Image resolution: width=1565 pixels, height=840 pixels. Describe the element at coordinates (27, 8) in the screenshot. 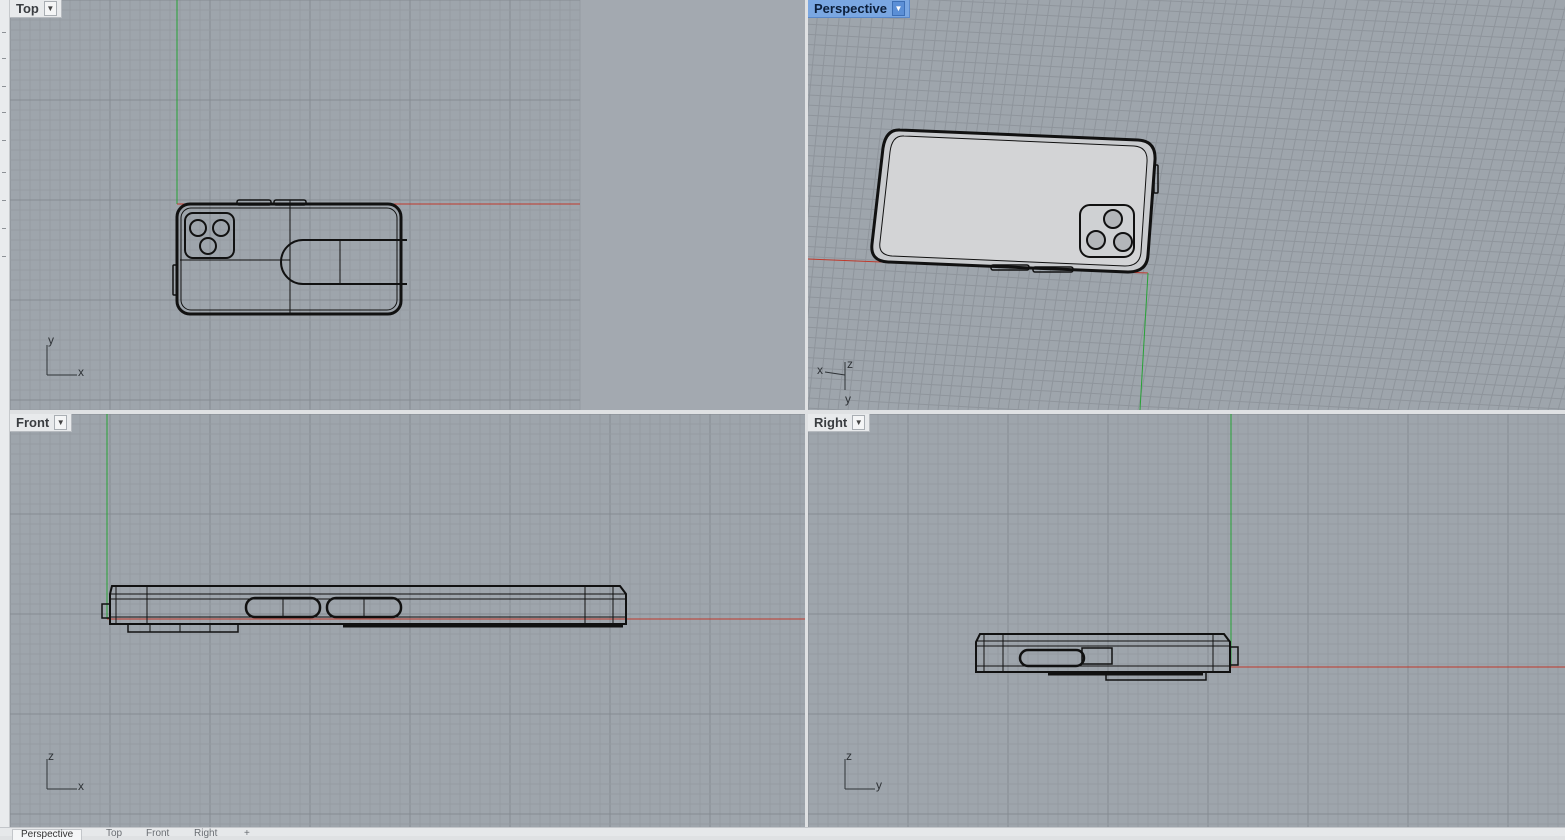

I see `viewport-title-label: Top` at that location.